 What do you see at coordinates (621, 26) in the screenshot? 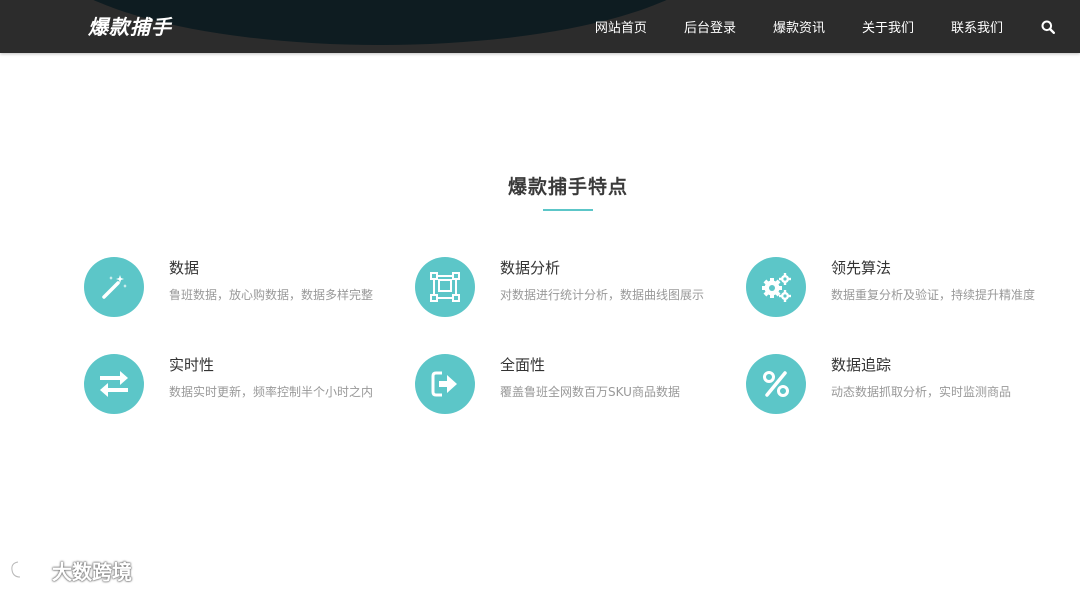
I see `nav-item-home: 网站首页` at bounding box center [621, 26].